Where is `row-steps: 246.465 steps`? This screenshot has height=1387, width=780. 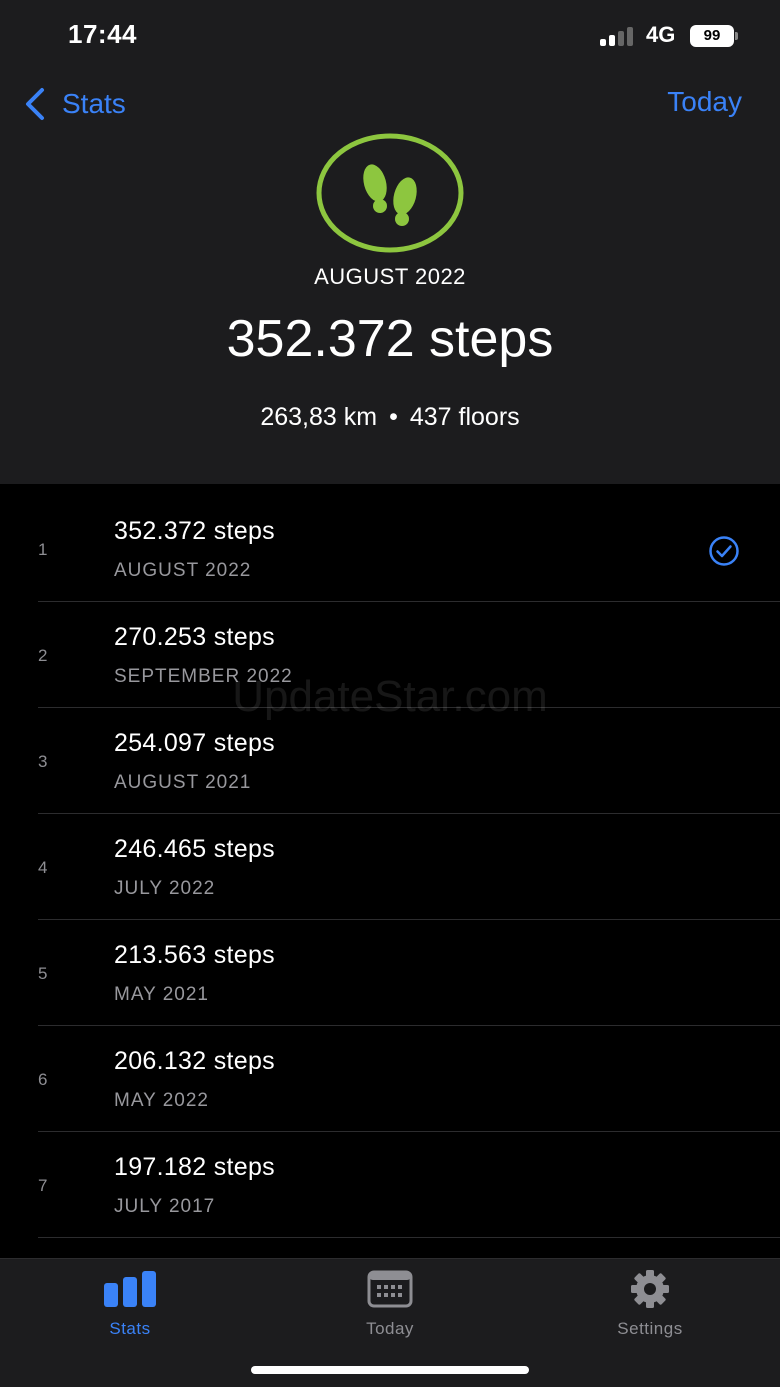
row-steps: 246.465 steps is located at coordinates (194, 849).